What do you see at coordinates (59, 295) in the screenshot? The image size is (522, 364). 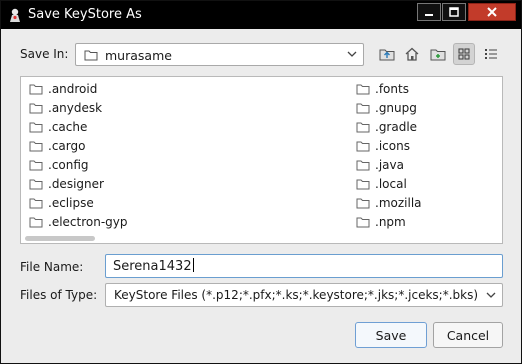 I see `file-type-label: Files of Type:` at bounding box center [59, 295].